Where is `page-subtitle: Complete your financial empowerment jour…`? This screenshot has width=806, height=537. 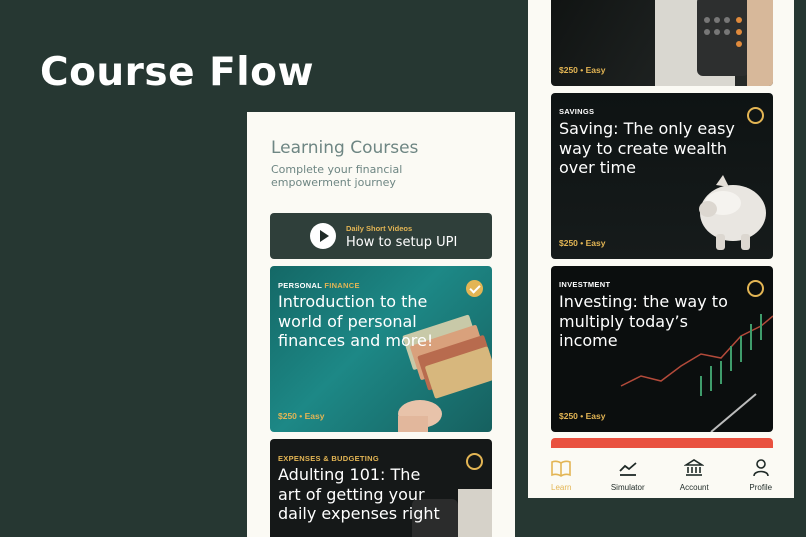
page-subtitle: Complete your financial empowerment jour… is located at coordinates (337, 176).